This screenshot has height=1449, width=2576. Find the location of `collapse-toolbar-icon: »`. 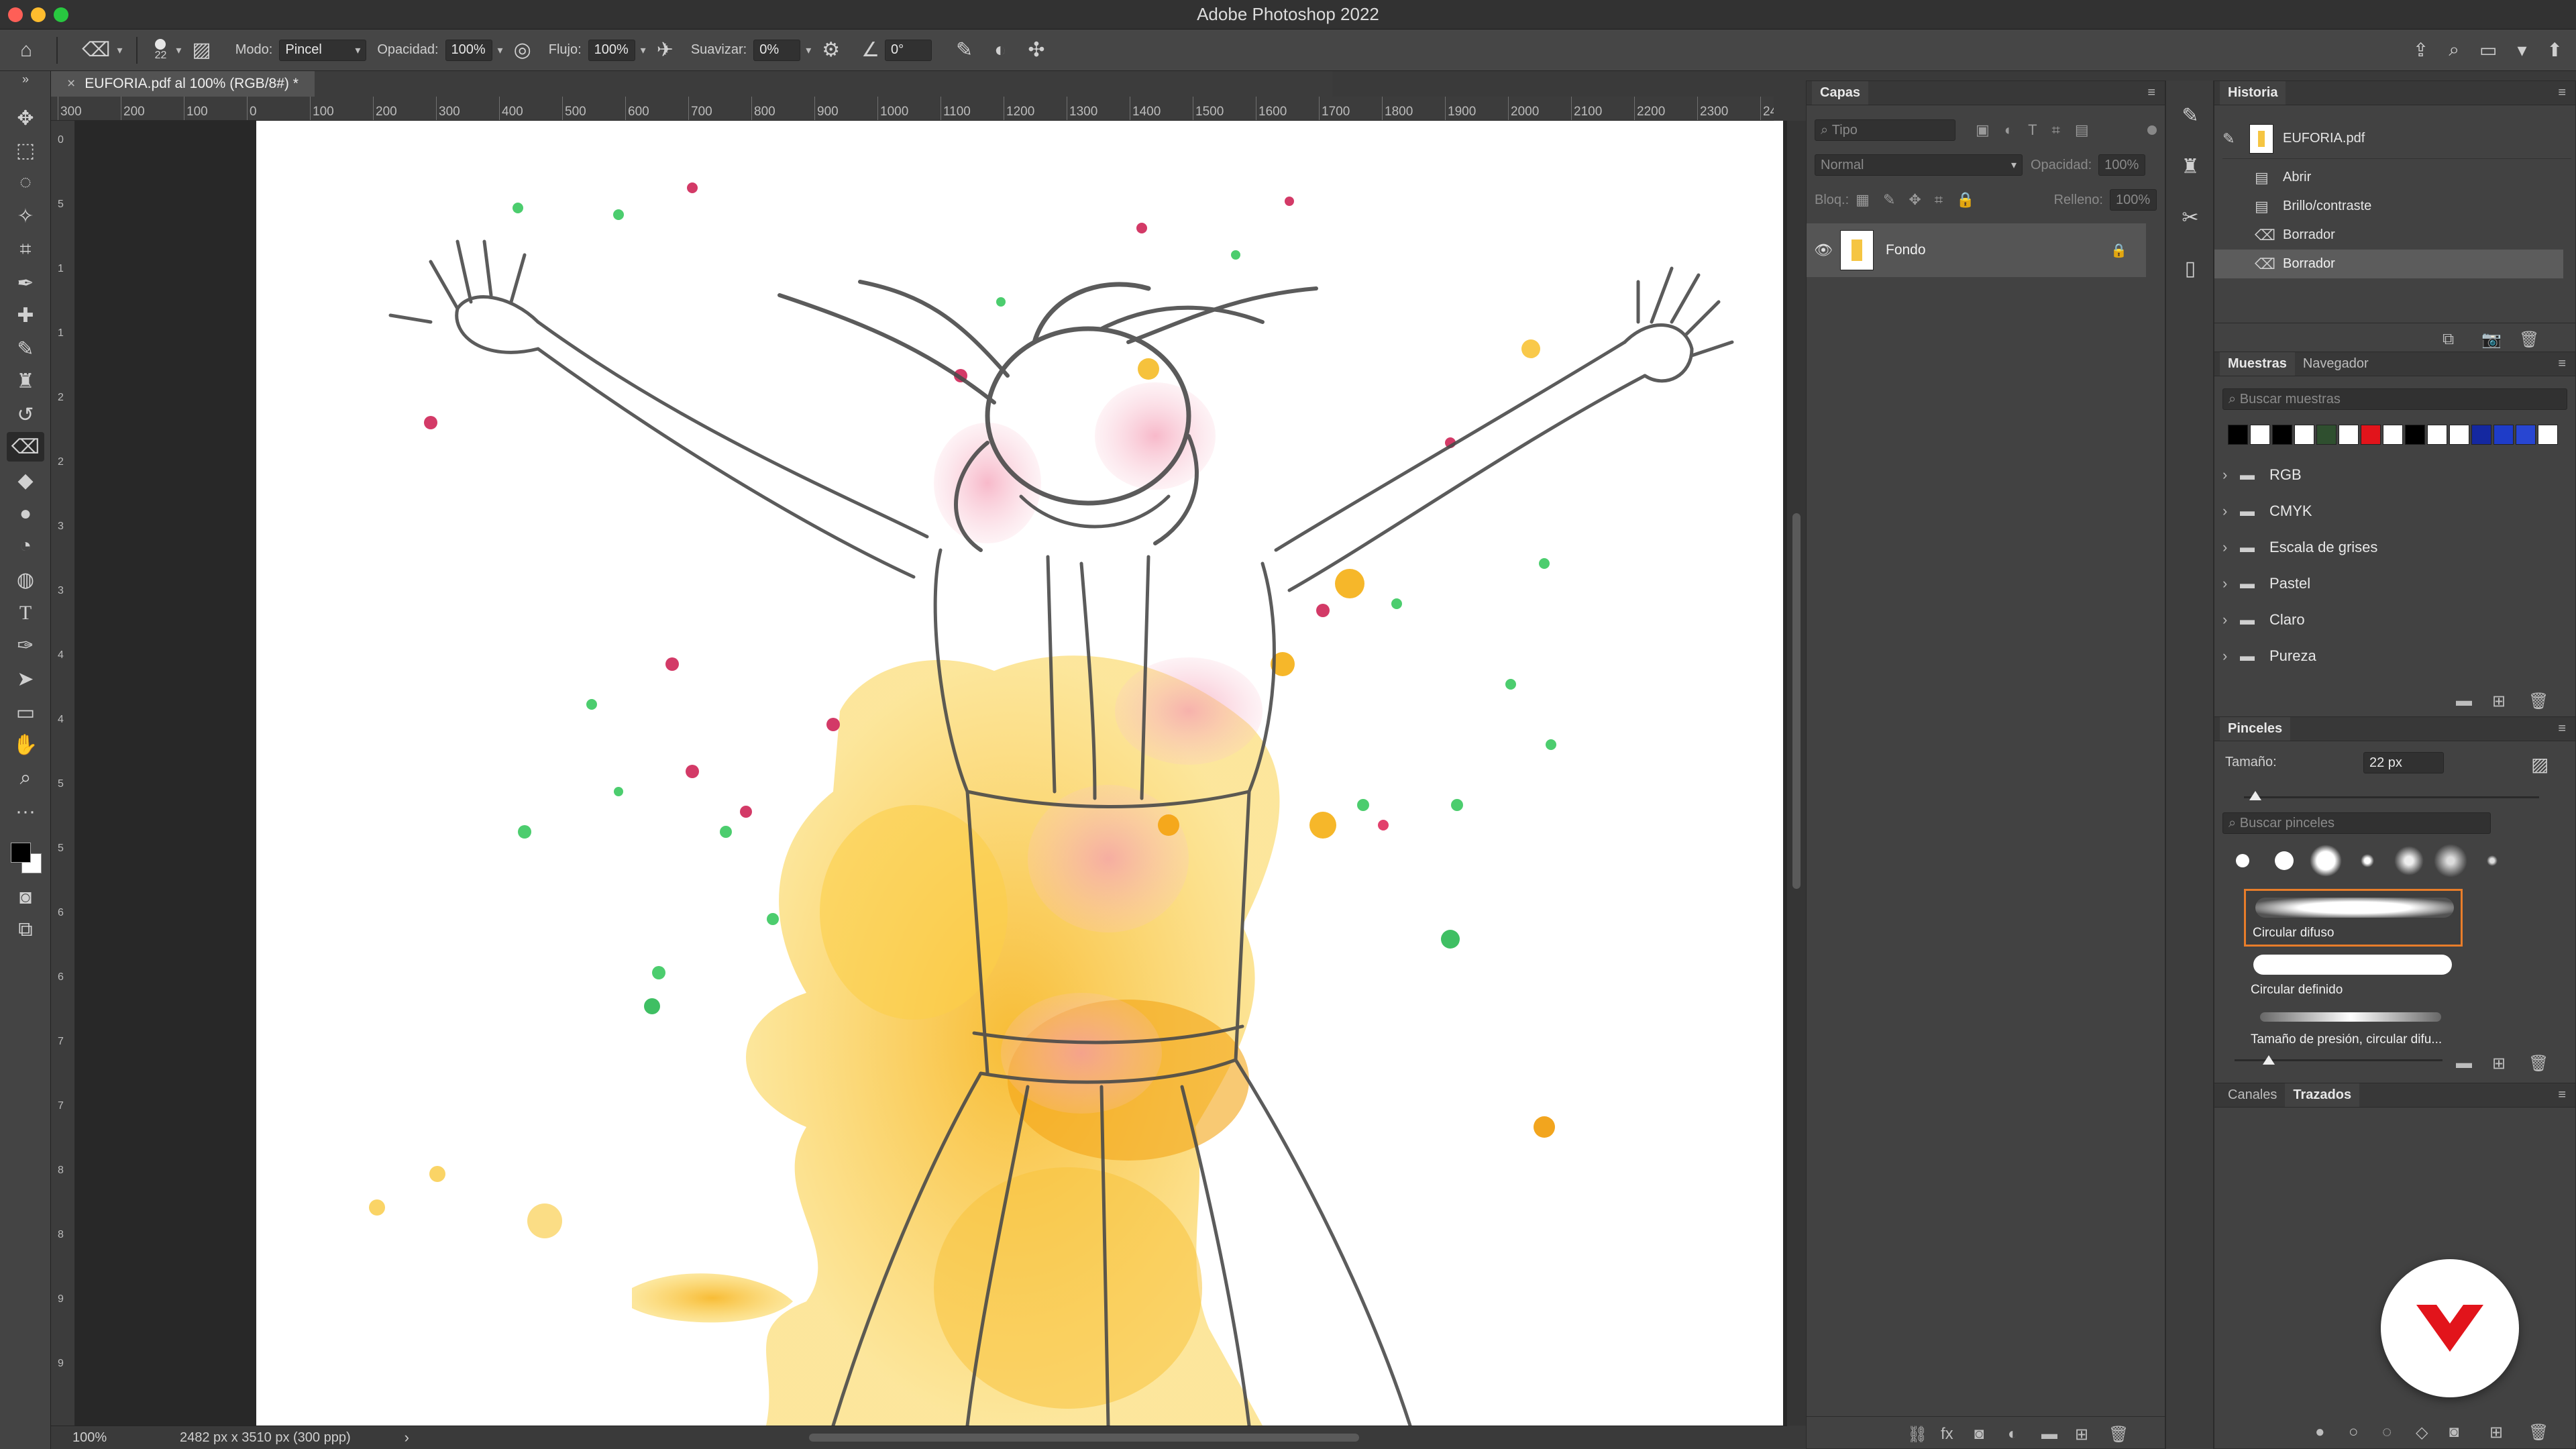

collapse-toolbar-icon: » is located at coordinates (25, 79).